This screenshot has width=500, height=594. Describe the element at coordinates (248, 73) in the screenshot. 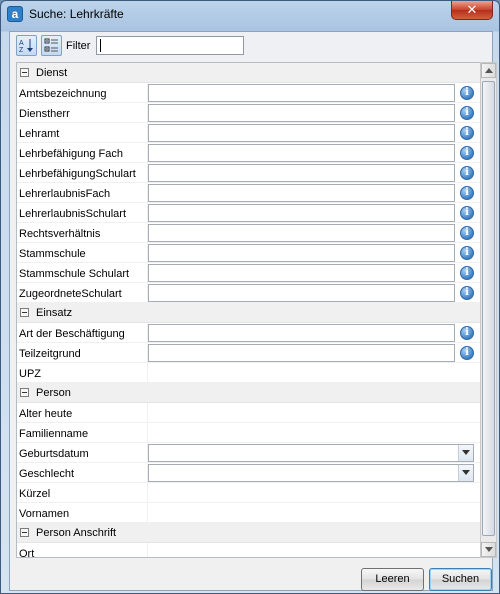

I see `category-row: Dienst` at that location.